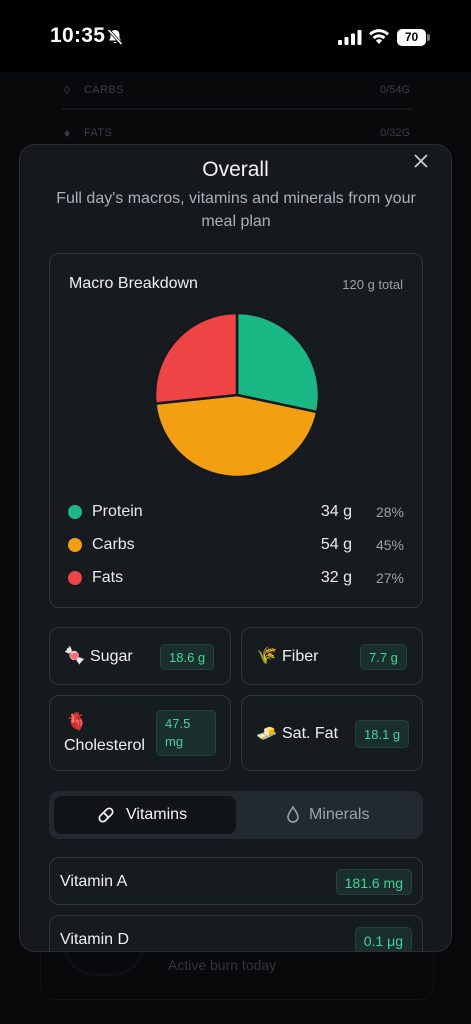  Describe the element at coordinates (117, 511) in the screenshot. I see `legend-label: Protein` at that location.